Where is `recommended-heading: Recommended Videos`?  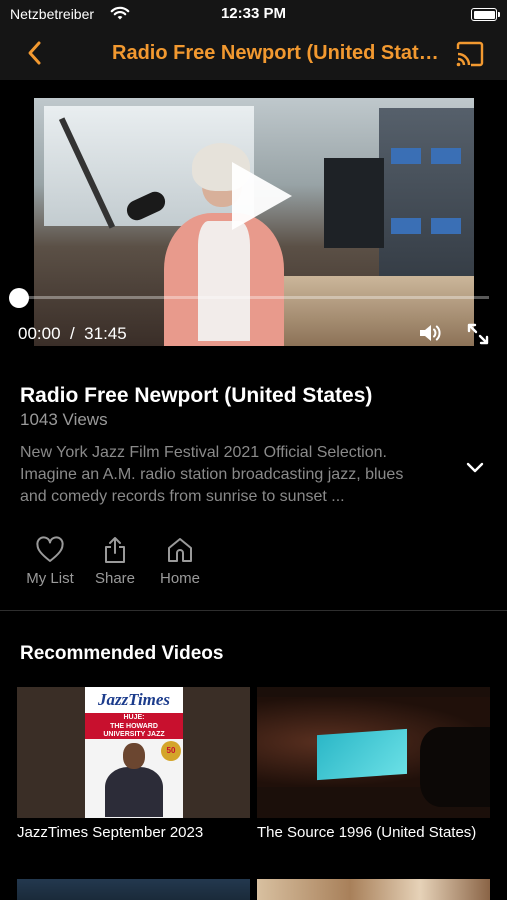
recommended-heading: Recommended Videos is located at coordinates (122, 653).